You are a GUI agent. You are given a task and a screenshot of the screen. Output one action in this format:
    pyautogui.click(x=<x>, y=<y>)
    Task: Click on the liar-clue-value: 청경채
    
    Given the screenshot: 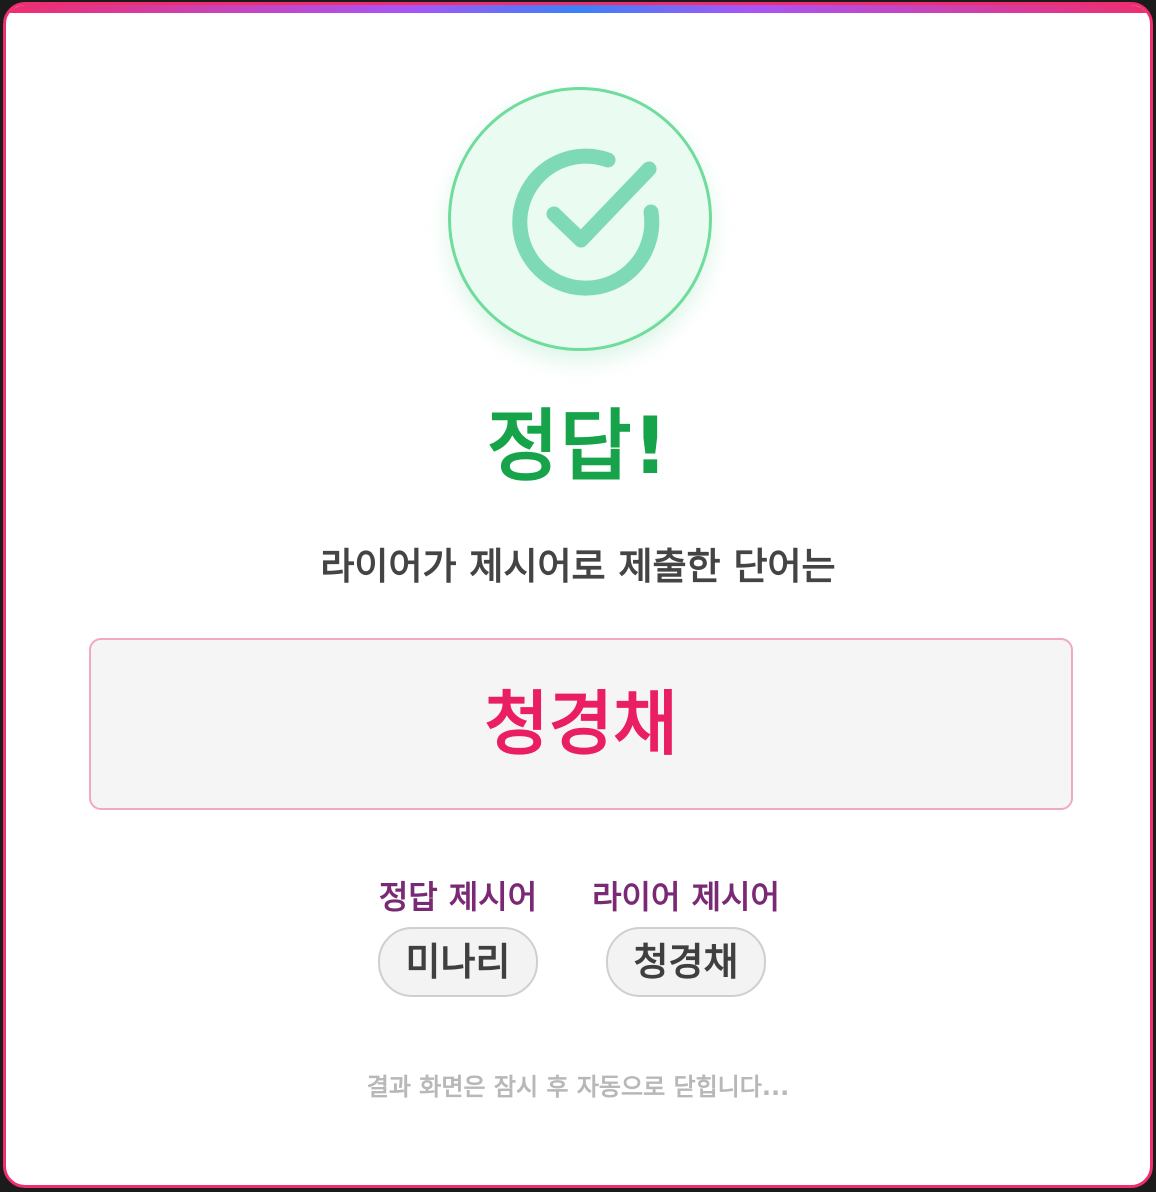 What is the action you would take?
    pyautogui.click(x=686, y=962)
    